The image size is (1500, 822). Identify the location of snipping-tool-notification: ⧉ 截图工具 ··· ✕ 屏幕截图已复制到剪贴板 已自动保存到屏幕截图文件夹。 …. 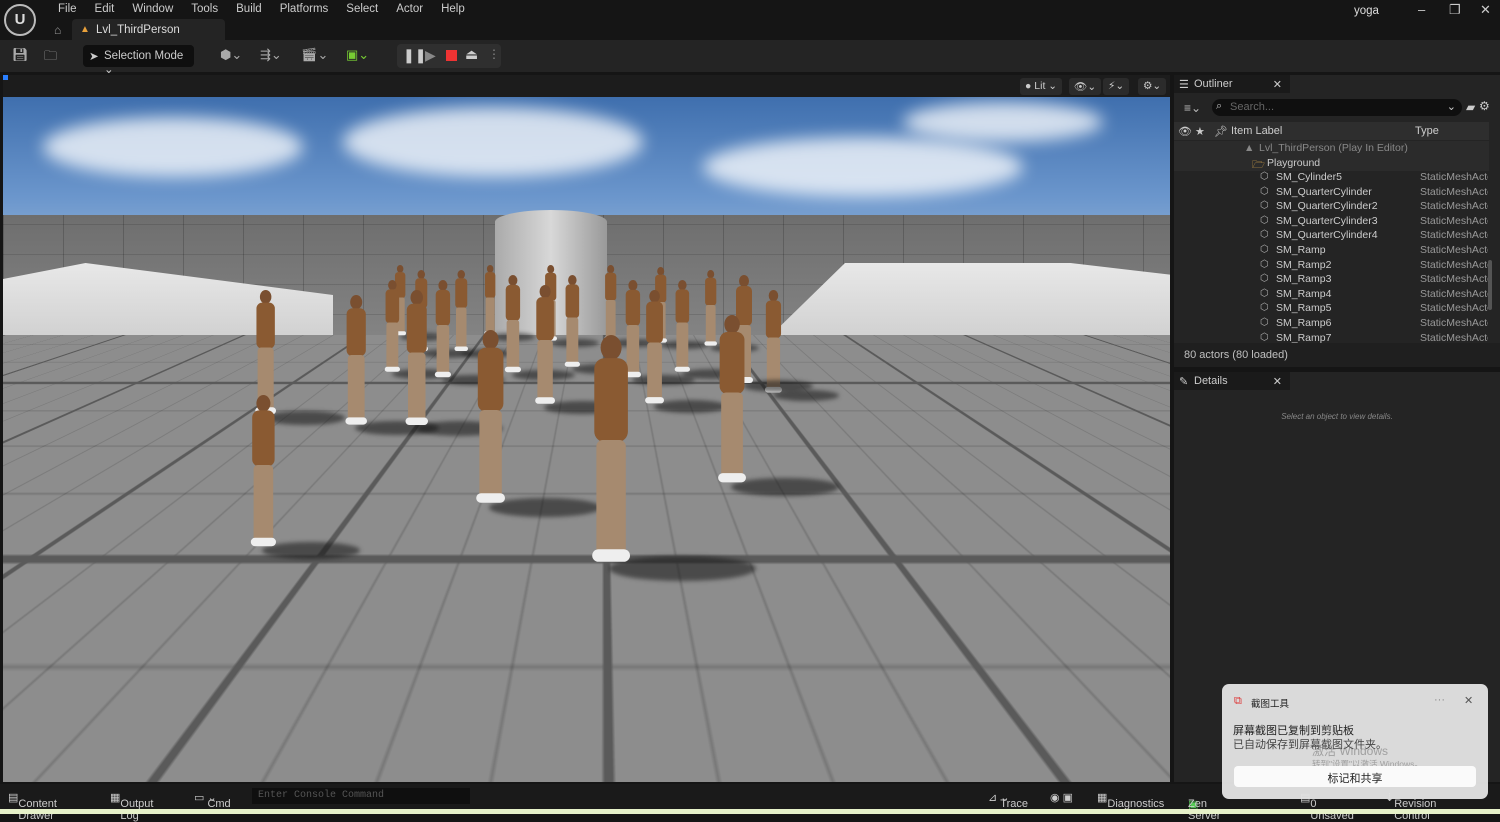
(1355, 741).